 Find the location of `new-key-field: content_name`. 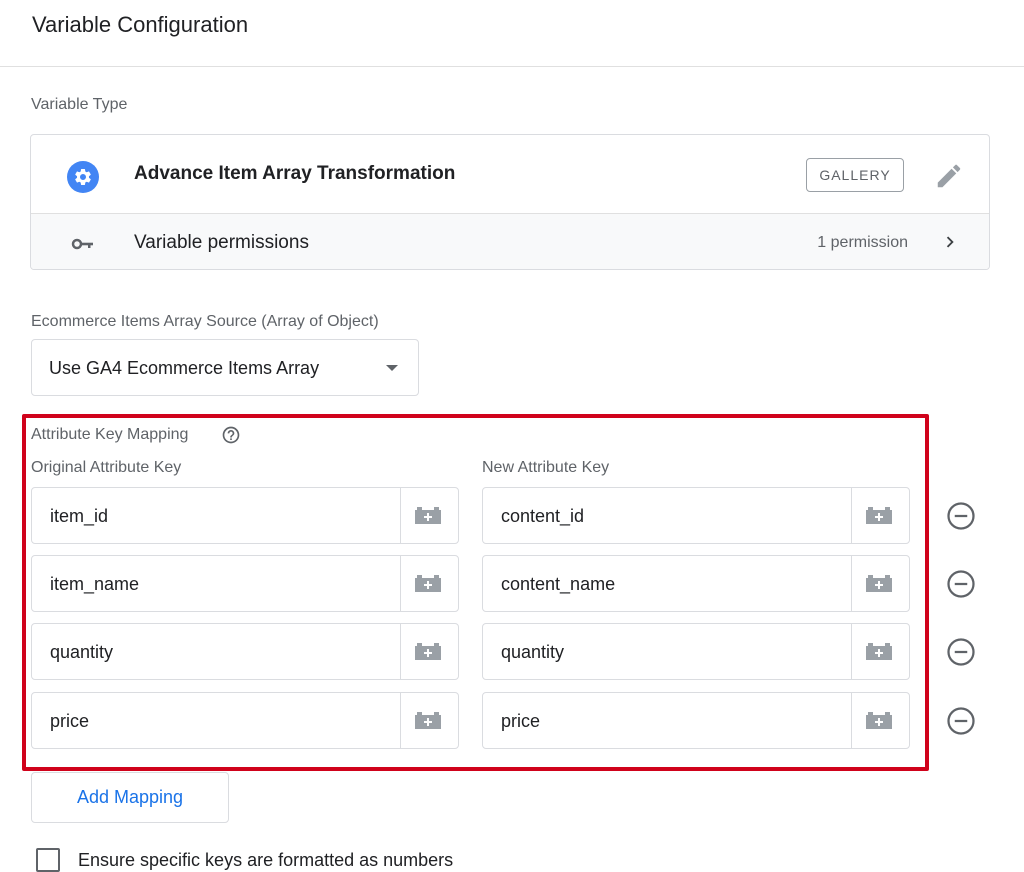

new-key-field: content_name is located at coordinates (696, 583).